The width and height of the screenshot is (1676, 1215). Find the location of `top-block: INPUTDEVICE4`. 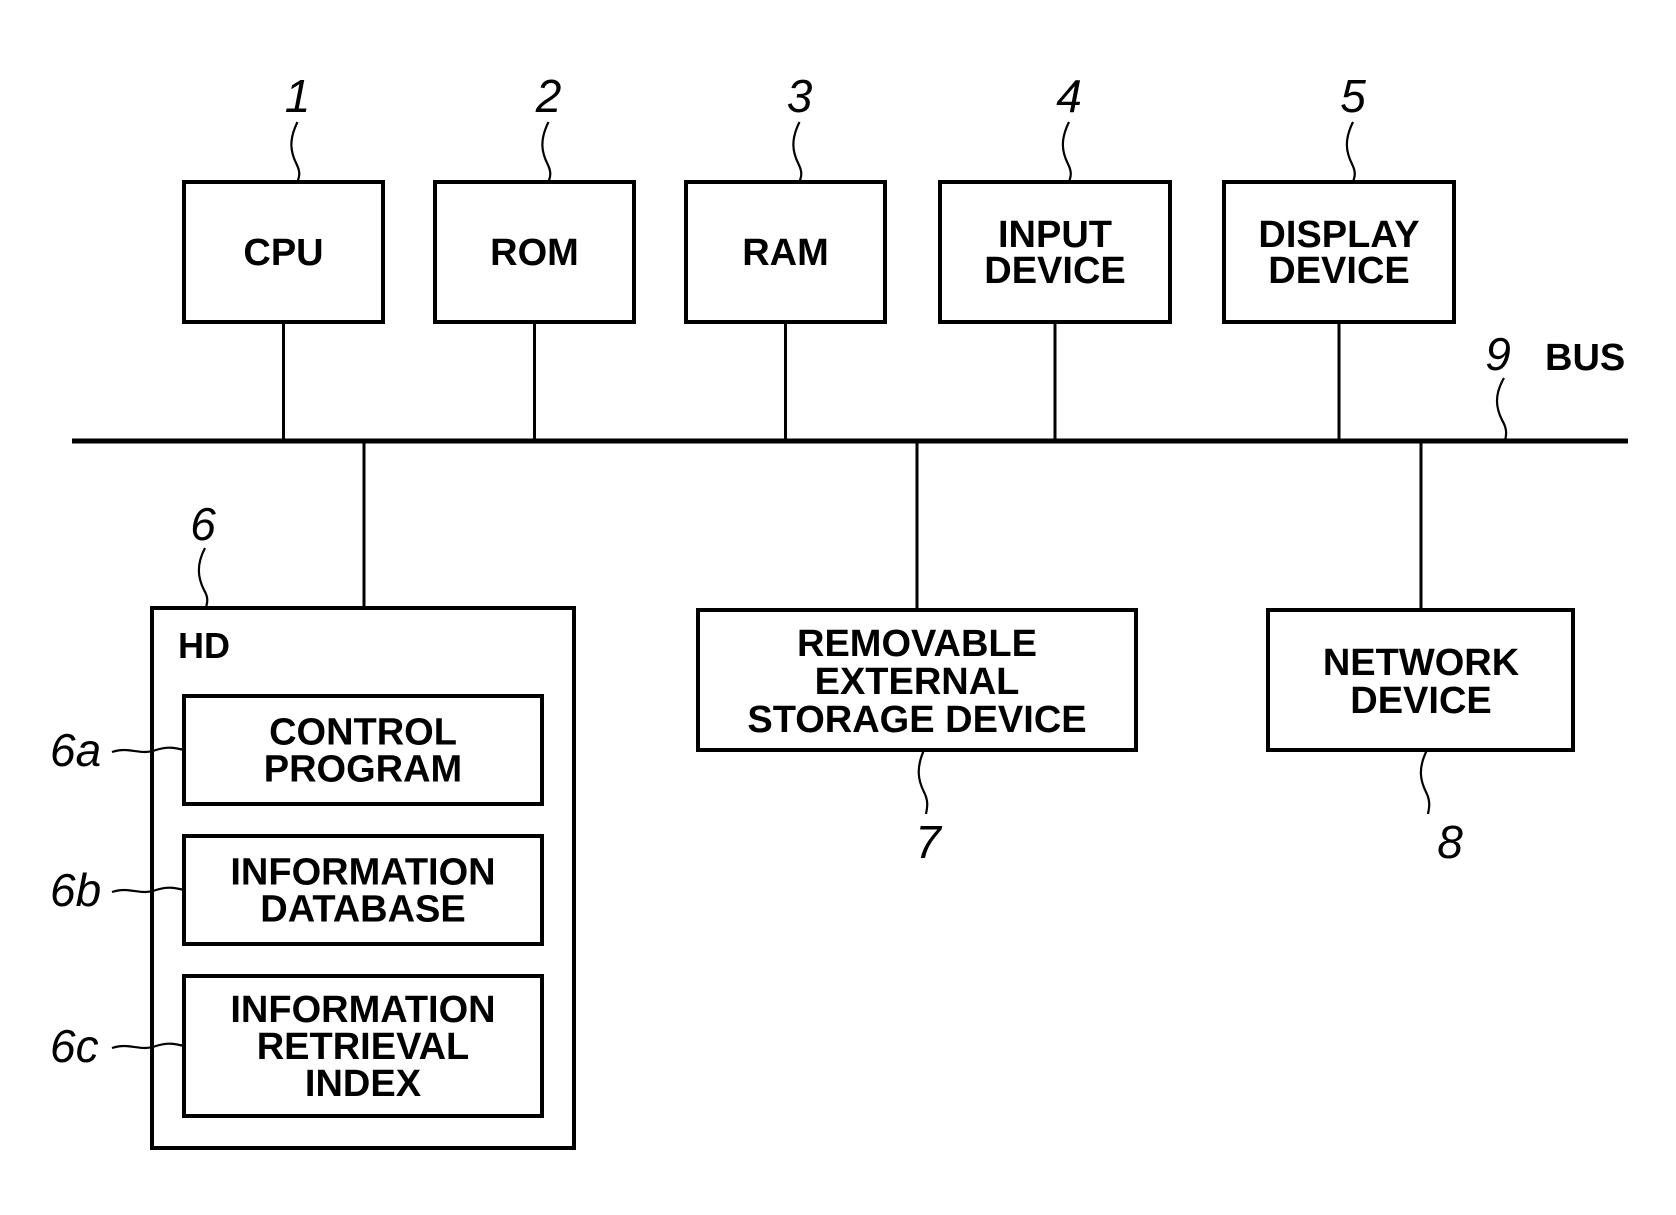

top-block: INPUTDEVICE4 is located at coordinates (1055, 255).